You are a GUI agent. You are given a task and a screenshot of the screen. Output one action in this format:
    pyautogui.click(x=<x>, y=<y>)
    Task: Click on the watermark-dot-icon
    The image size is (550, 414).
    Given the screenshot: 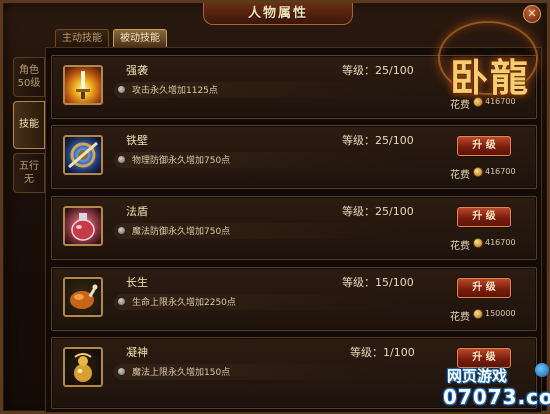 What is the action you would take?
    pyautogui.click(x=542, y=370)
    